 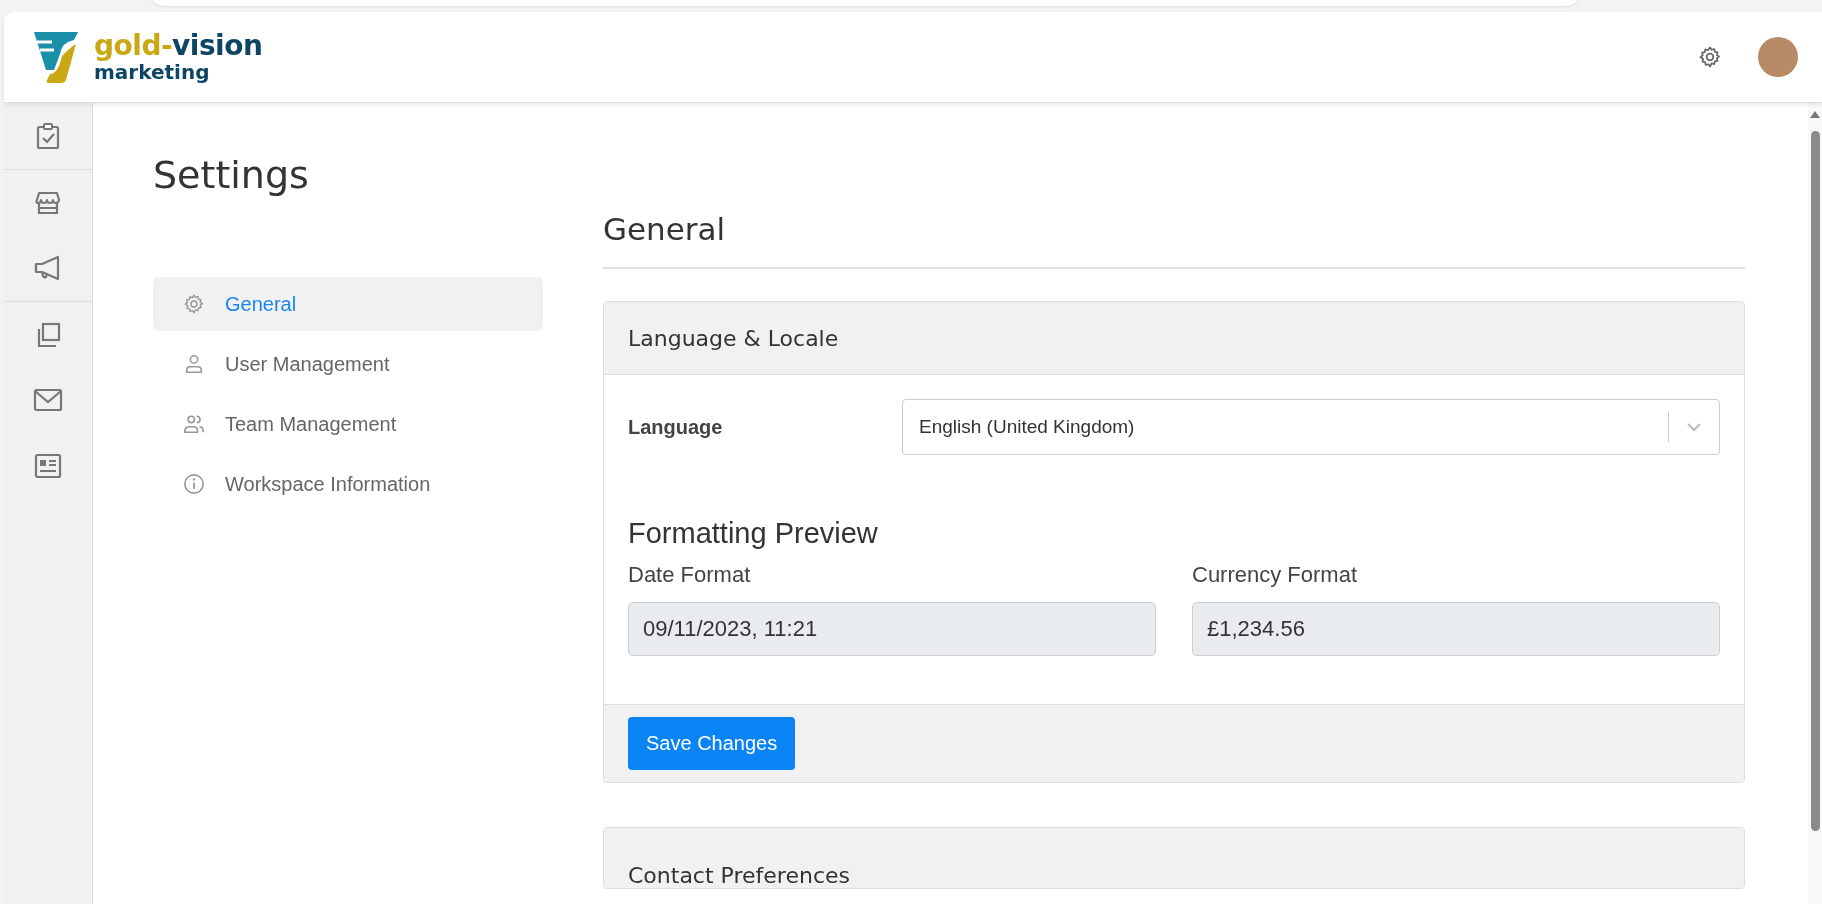 What do you see at coordinates (231, 175) in the screenshot?
I see `page-title: Settings` at bounding box center [231, 175].